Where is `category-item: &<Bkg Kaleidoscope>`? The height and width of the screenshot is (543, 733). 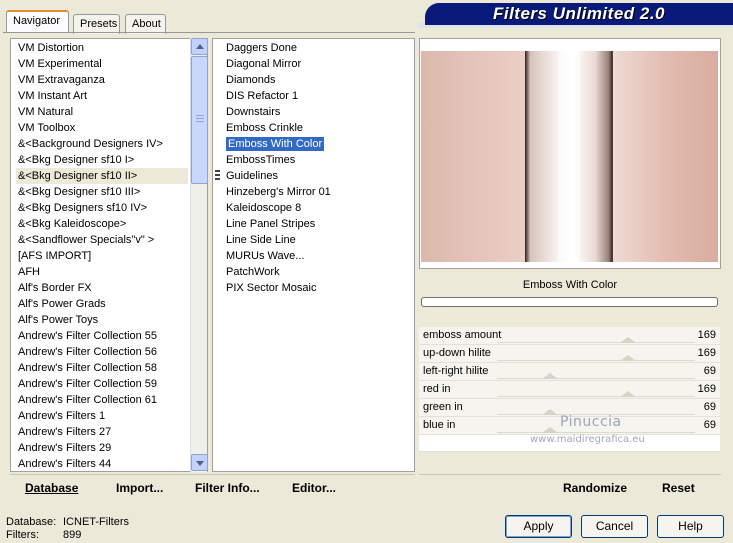
category-item: &<Bkg Kaleidoscope> is located at coordinates (102, 224).